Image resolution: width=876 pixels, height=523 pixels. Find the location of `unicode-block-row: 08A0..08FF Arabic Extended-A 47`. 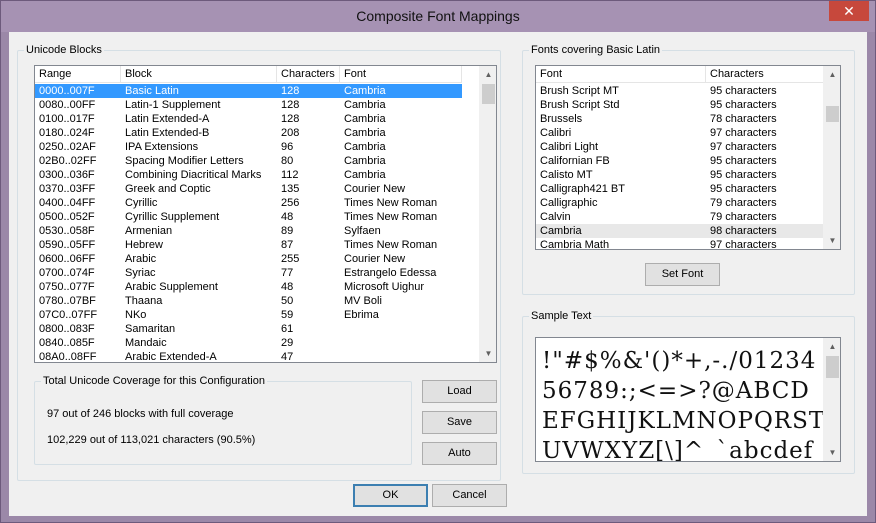

unicode-block-row: 08A0..08FF Arabic Extended-A 47 is located at coordinates (248, 356).